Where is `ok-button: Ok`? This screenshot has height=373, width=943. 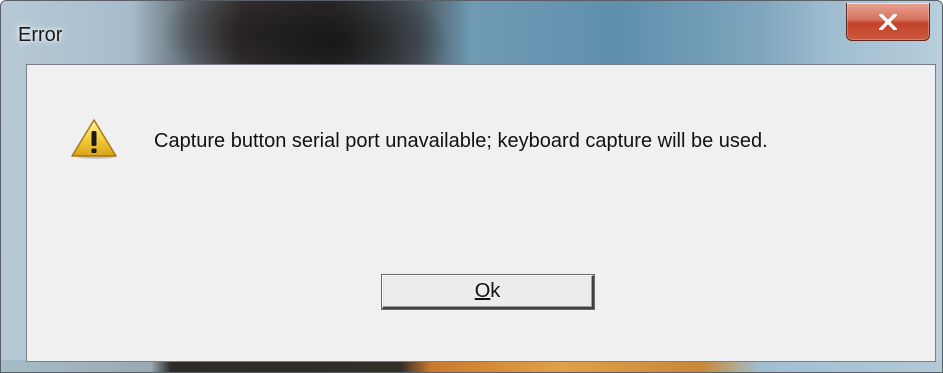
ok-button: Ok is located at coordinates (488, 292).